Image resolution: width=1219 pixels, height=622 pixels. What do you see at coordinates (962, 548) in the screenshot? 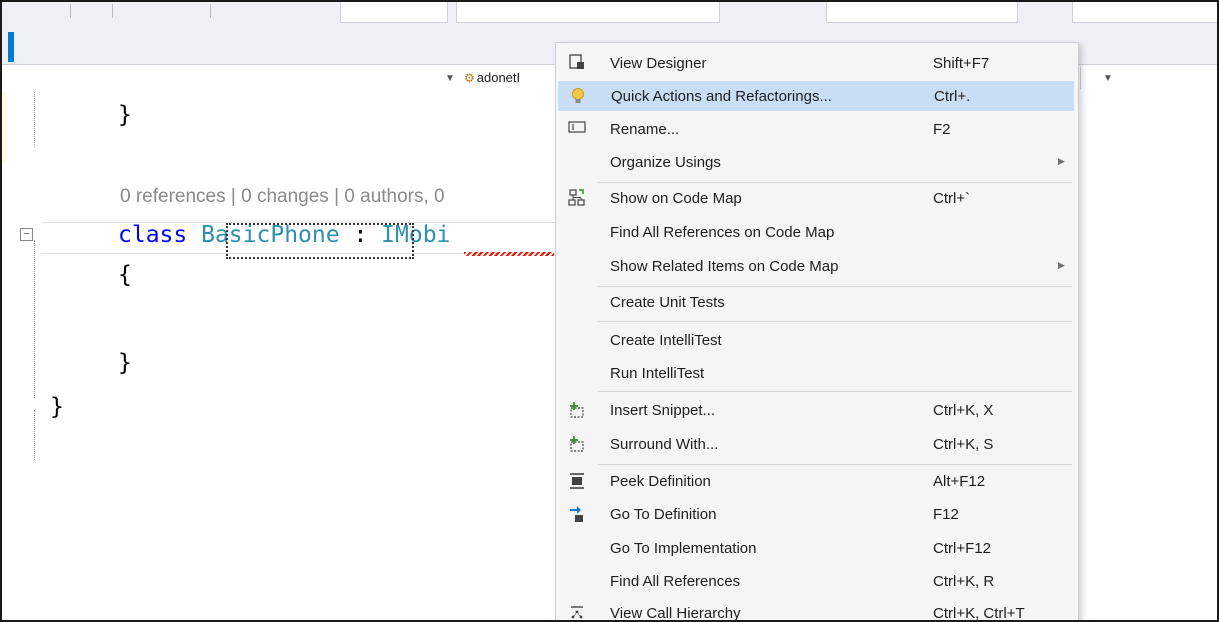
I see `menu-item-shortcut: Ctrl+F12` at bounding box center [962, 548].